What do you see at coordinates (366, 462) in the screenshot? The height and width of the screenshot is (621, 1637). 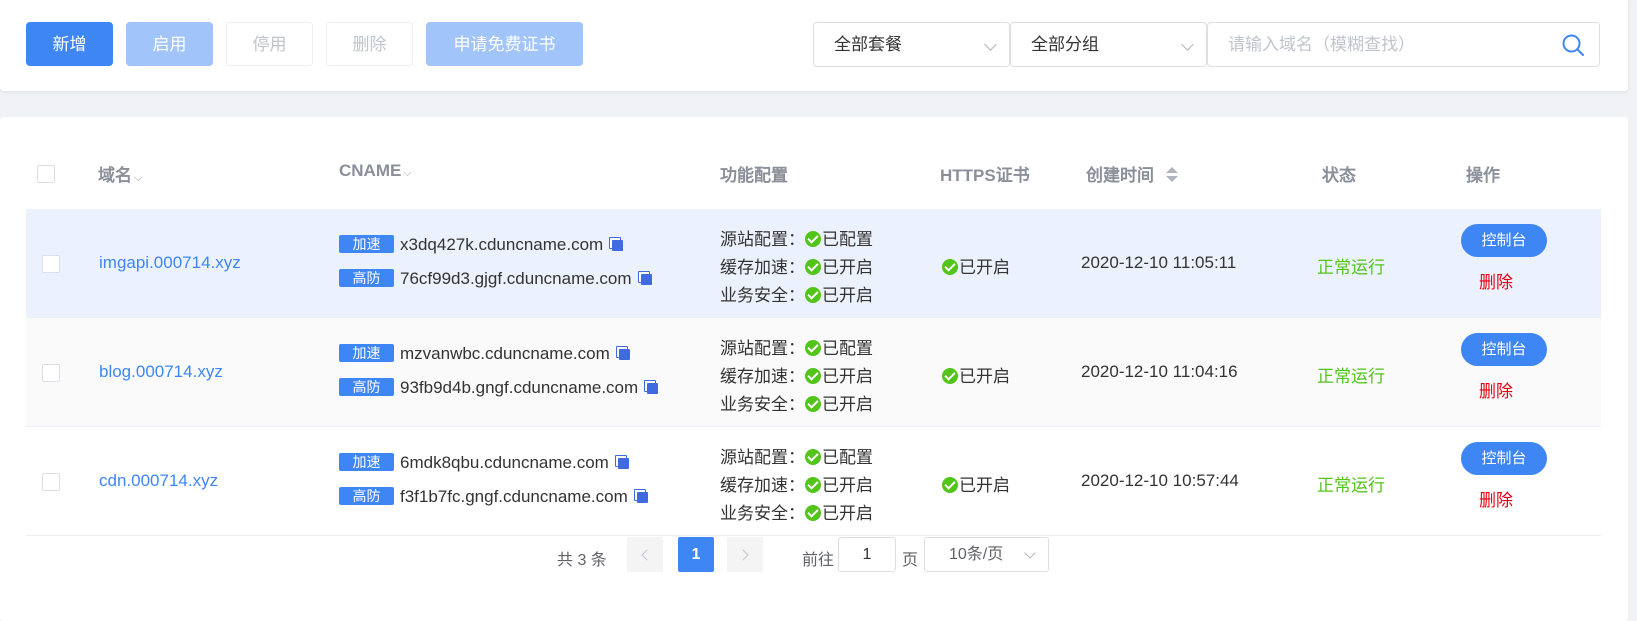 I see `accel-tag: 加速` at bounding box center [366, 462].